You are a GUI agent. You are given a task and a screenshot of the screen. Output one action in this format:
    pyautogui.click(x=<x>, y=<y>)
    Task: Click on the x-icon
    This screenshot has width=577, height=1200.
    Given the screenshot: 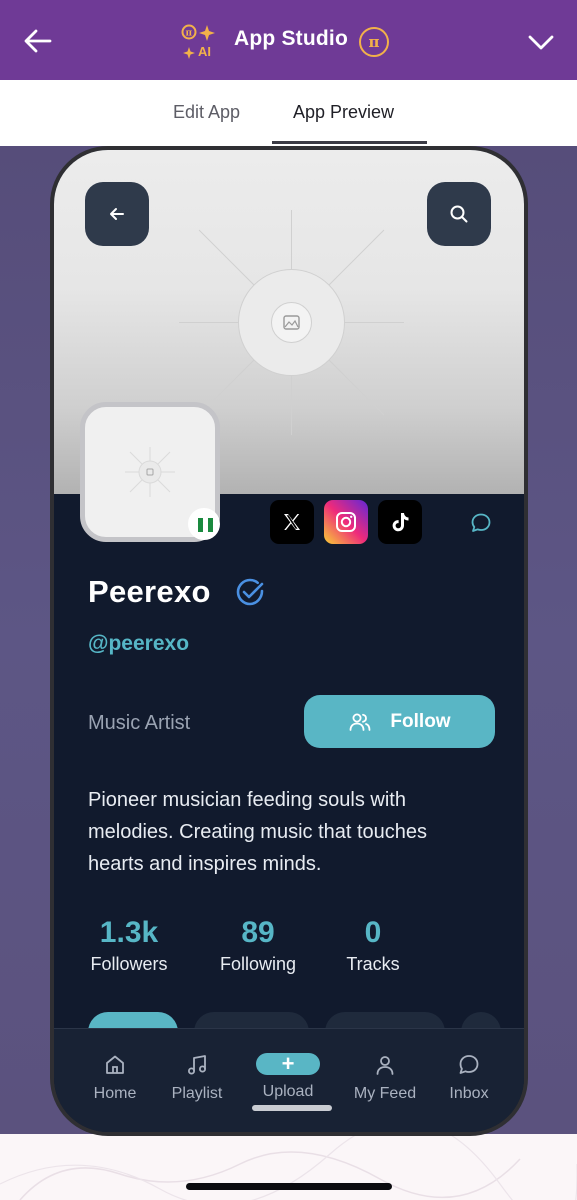 What is the action you would take?
    pyautogui.click(x=292, y=522)
    